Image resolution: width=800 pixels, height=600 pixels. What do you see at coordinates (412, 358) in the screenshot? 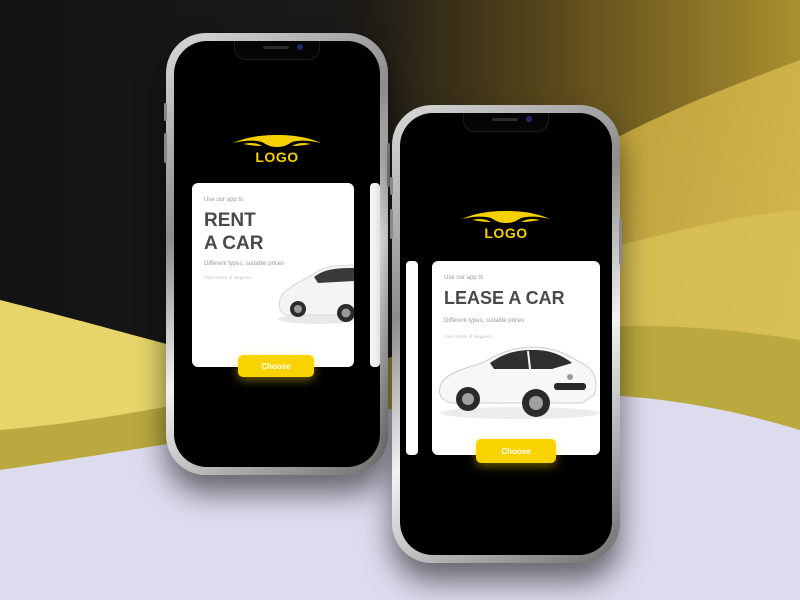
I see `previous-card-peek` at bounding box center [412, 358].